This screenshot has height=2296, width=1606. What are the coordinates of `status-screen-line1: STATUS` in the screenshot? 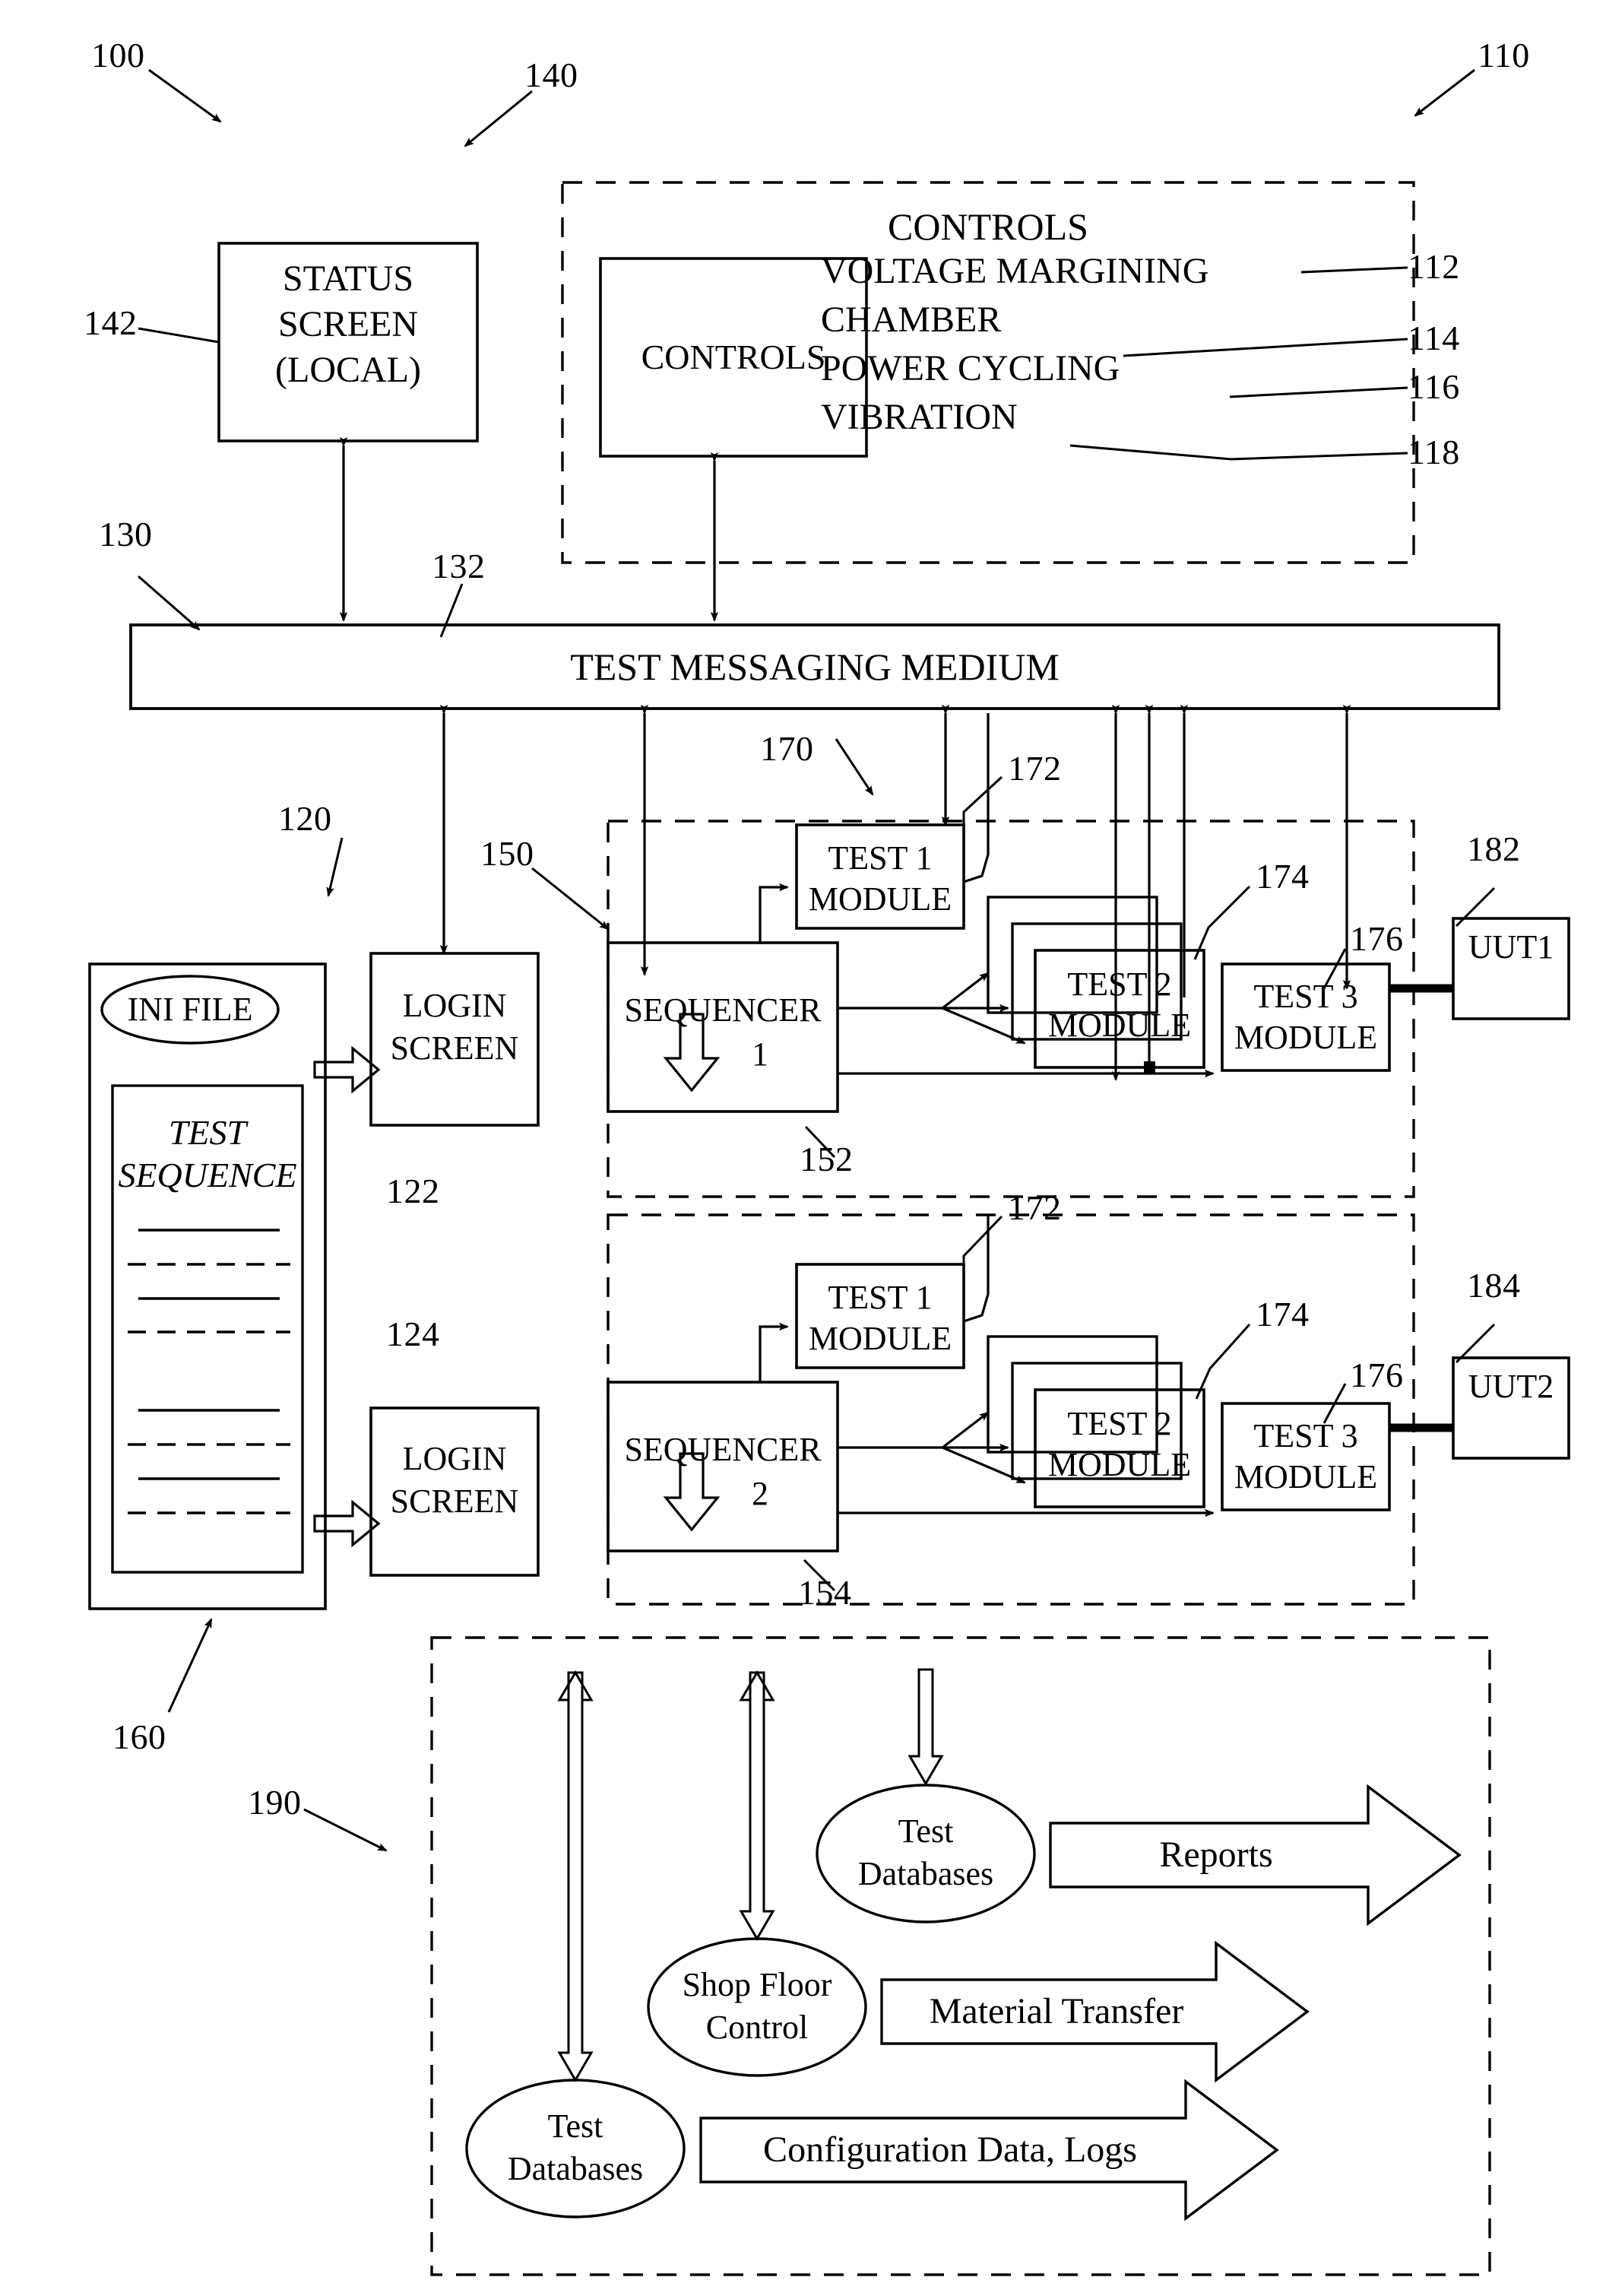 It's located at (348, 278).